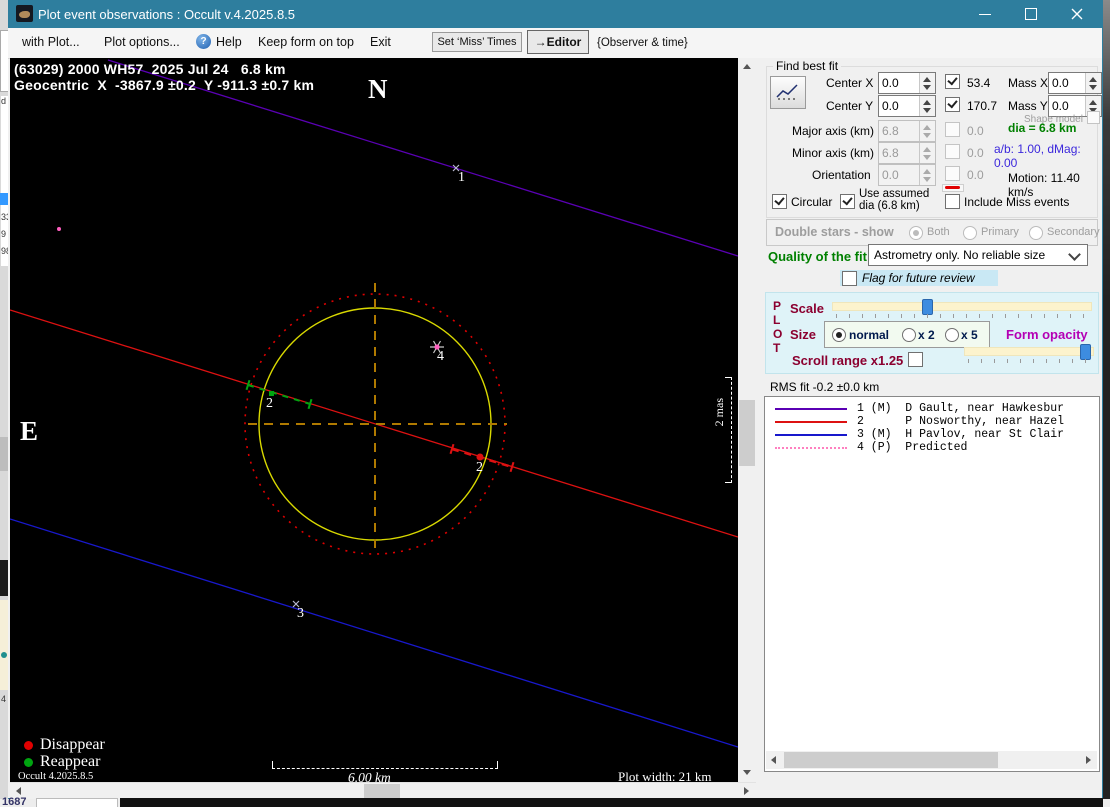 The image size is (1110, 807). What do you see at coordinates (1000, 232) in the screenshot?
I see `ds-primary-label: Primary` at bounding box center [1000, 232].